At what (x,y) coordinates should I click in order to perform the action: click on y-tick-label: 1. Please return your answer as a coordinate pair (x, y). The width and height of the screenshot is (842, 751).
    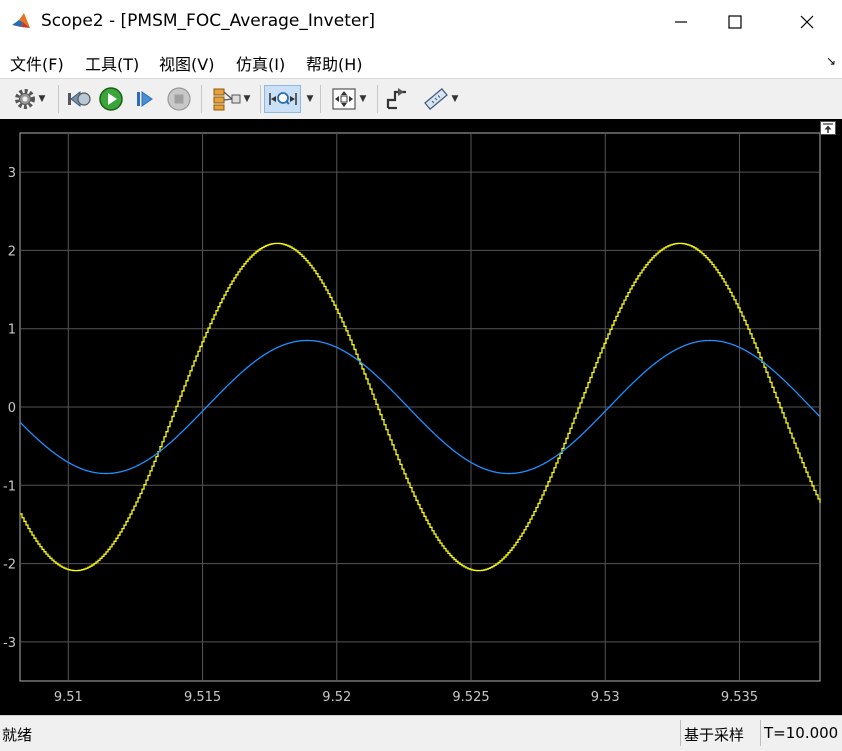
    Looking at the image, I should click on (12, 330).